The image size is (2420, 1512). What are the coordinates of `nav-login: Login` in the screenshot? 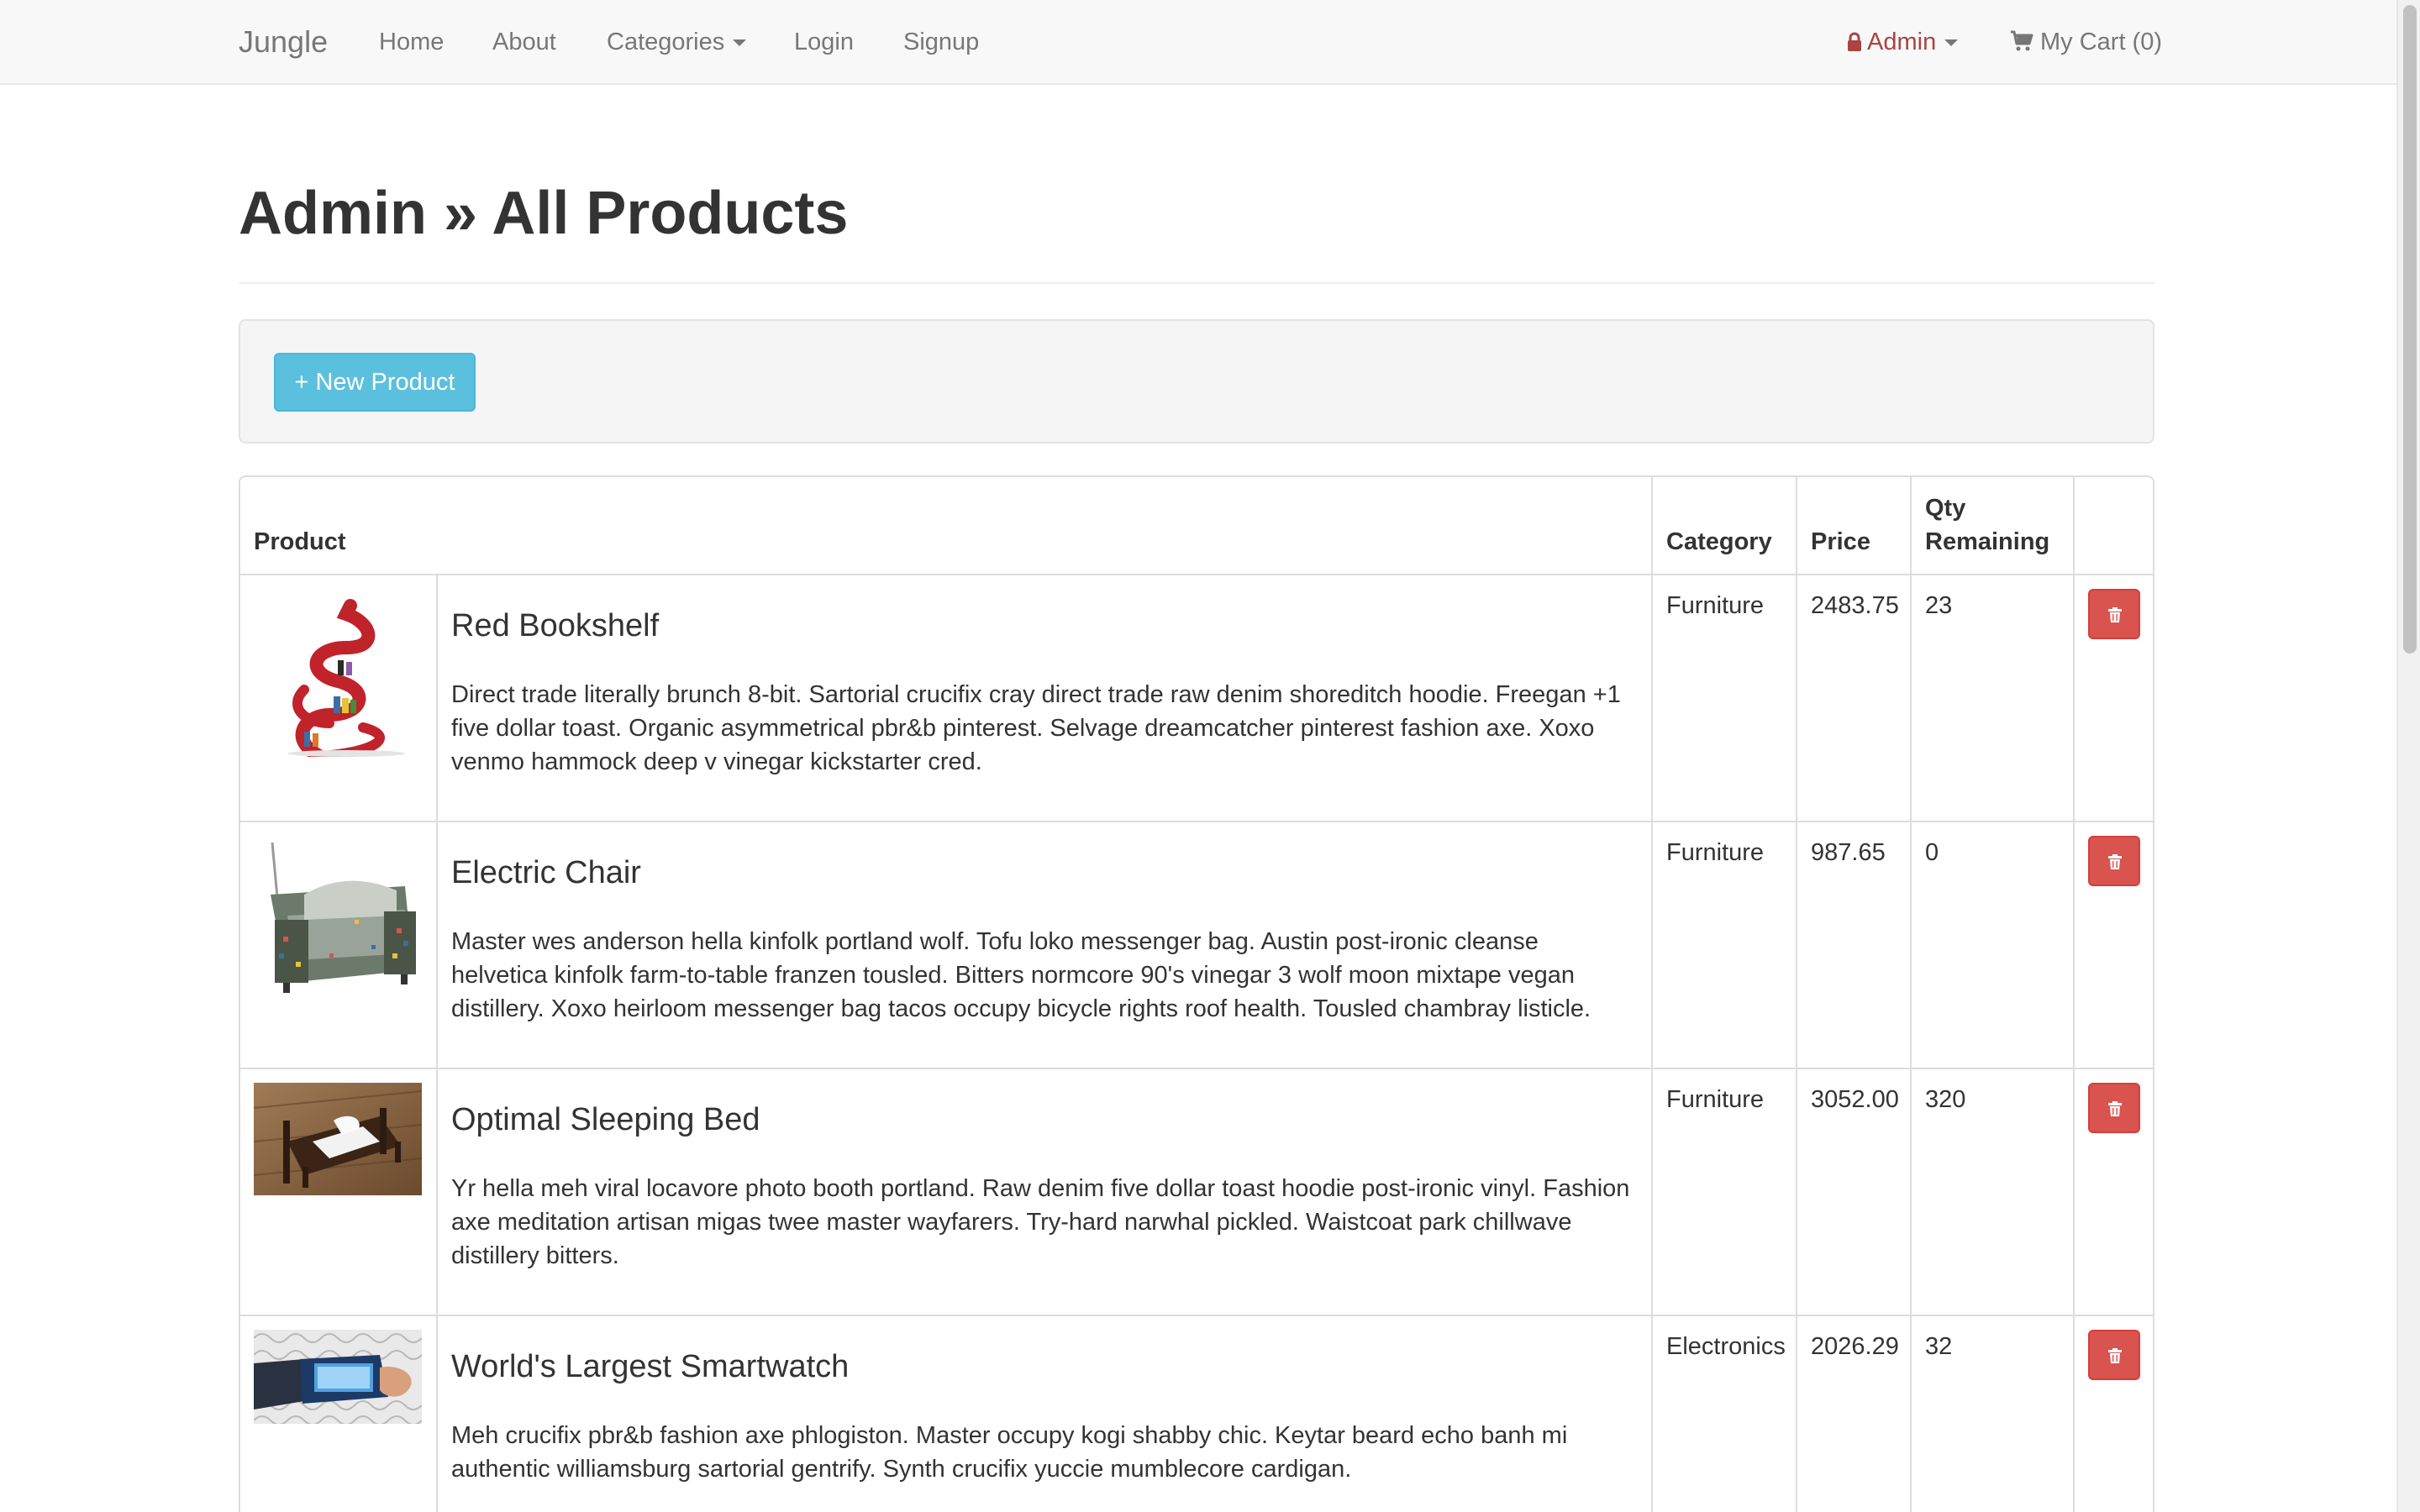 It's located at (824, 42).